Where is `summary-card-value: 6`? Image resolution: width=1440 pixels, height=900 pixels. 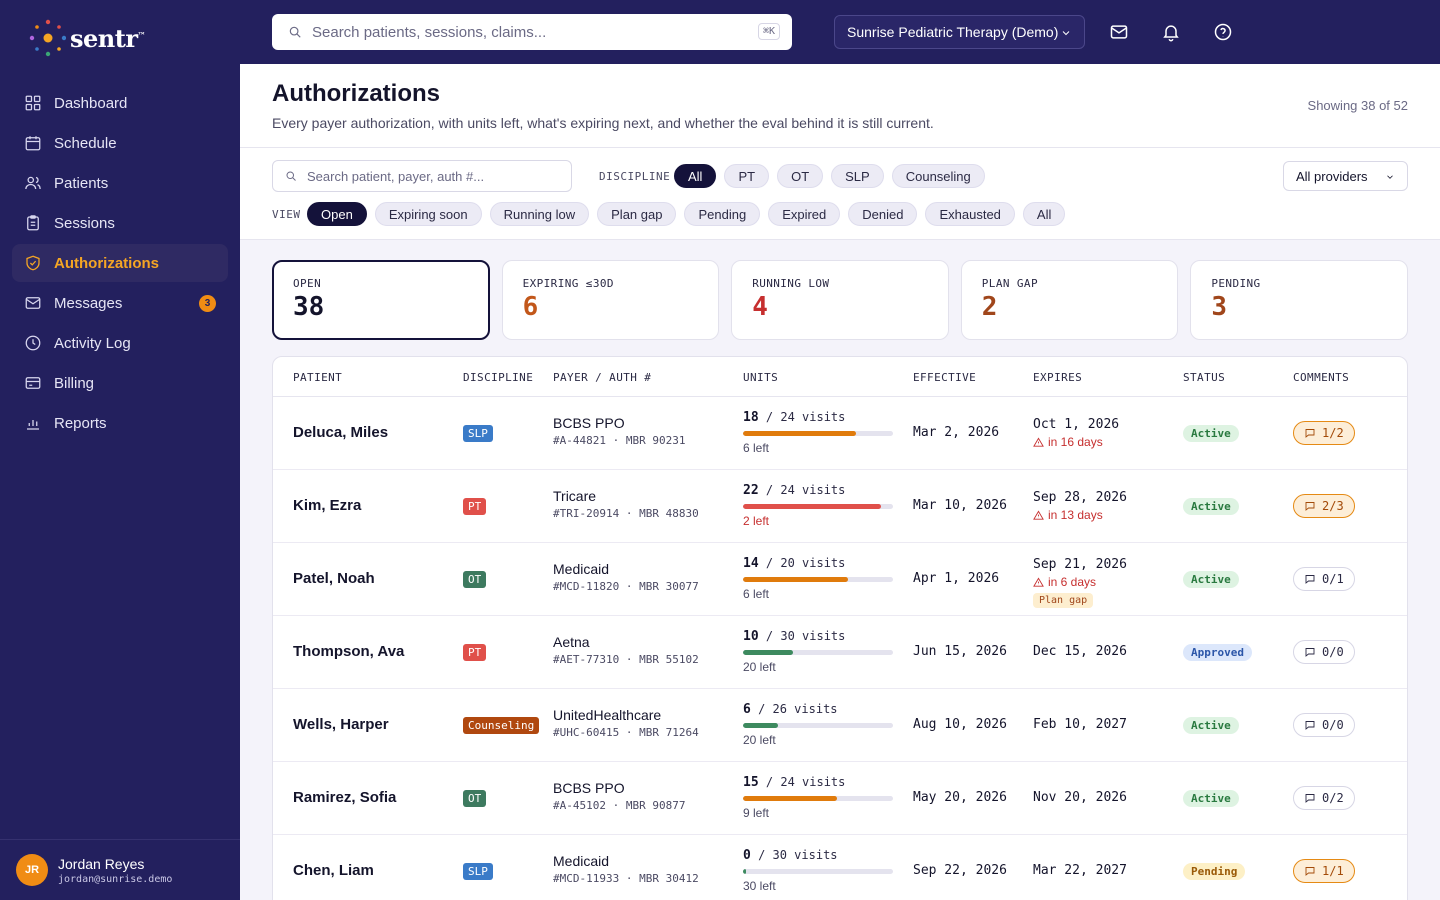 summary-card-value: 6 is located at coordinates (530, 307).